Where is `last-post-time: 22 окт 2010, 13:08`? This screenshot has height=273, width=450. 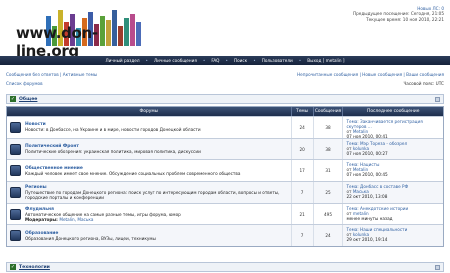 last-post-time: 22 окт 2010, 13:08 is located at coordinates (367, 197).